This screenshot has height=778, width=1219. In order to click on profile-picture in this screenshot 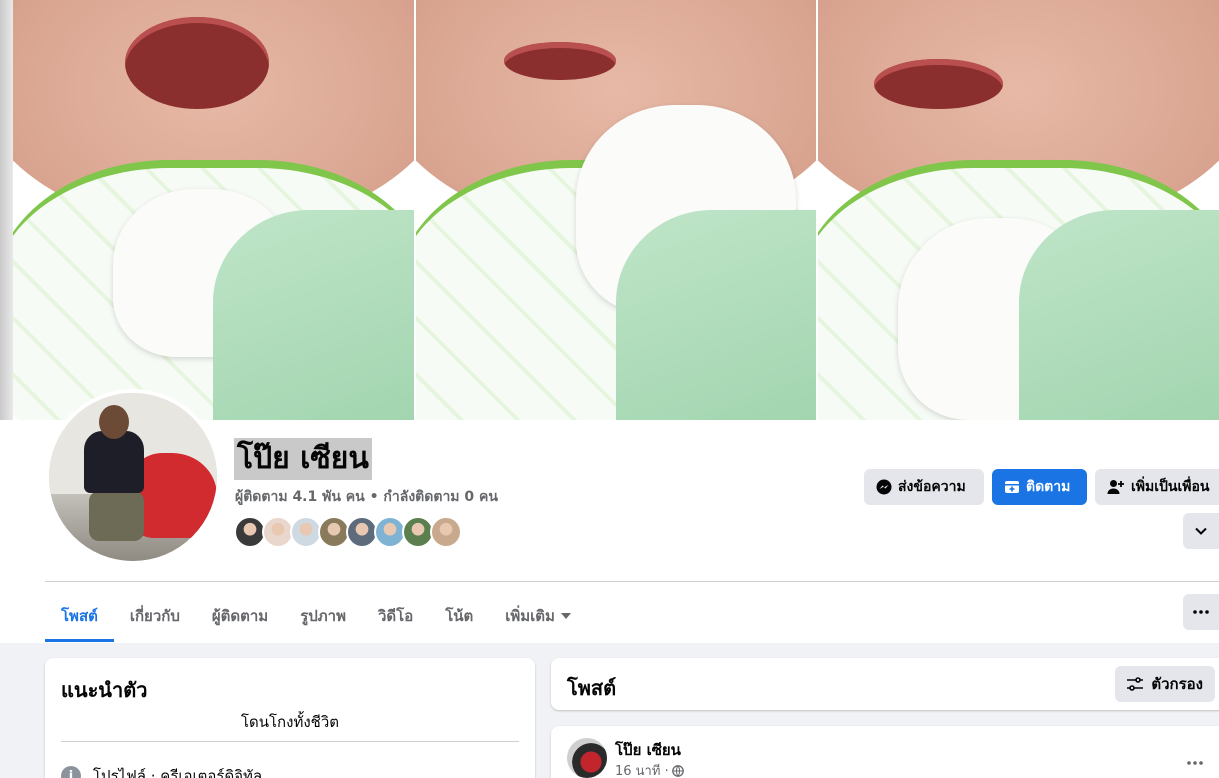, I will do `click(133, 477)`.